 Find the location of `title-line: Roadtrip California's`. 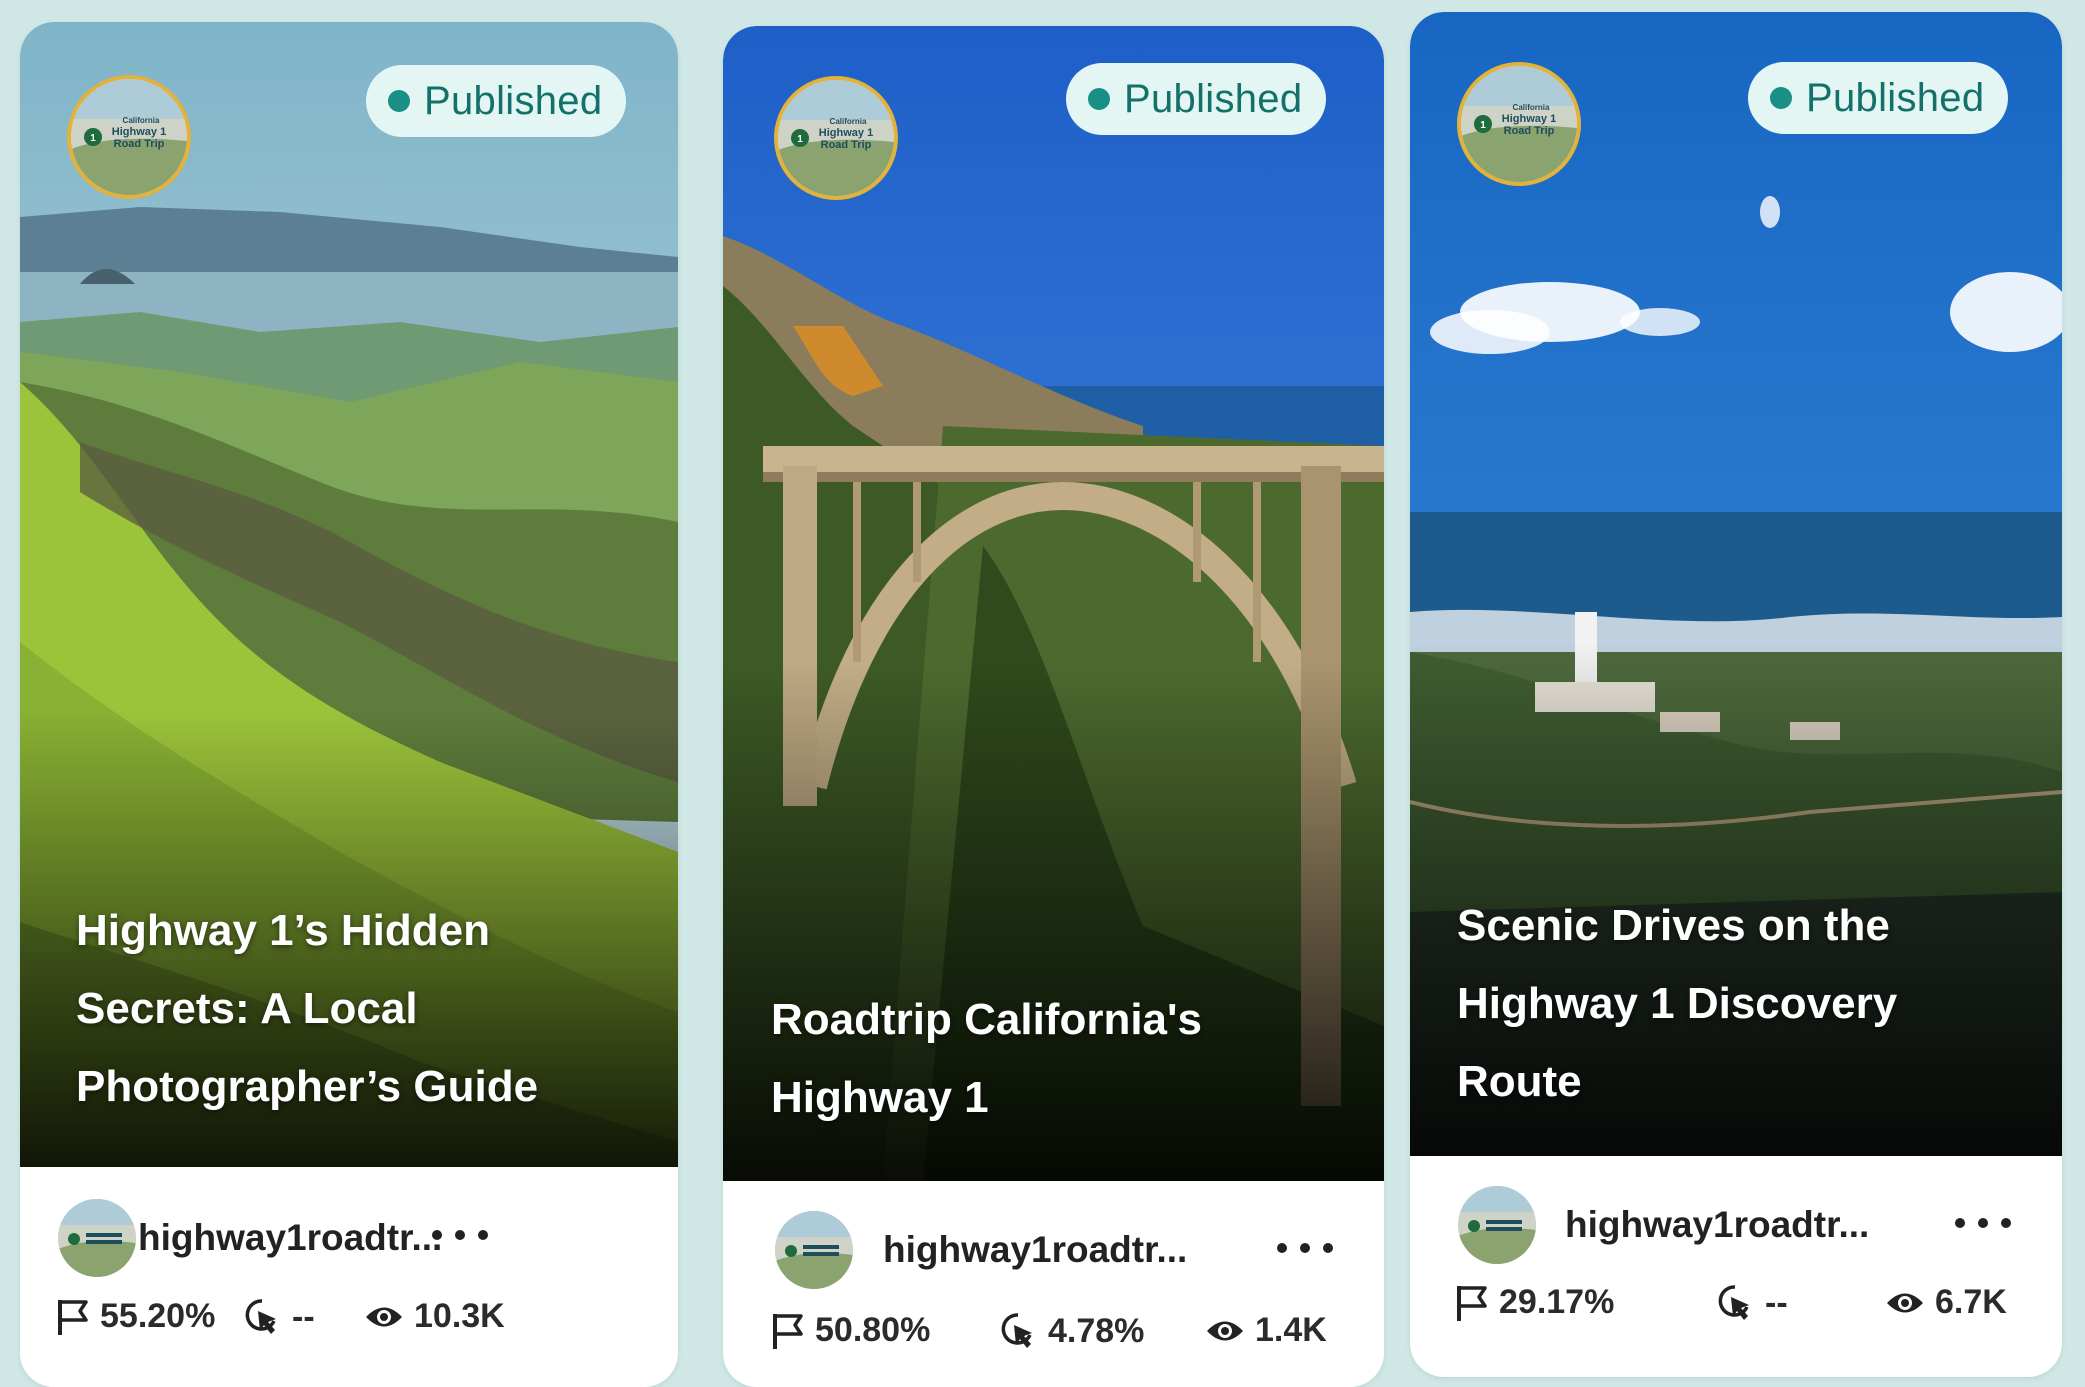

title-line: Roadtrip California's is located at coordinates (986, 1019).